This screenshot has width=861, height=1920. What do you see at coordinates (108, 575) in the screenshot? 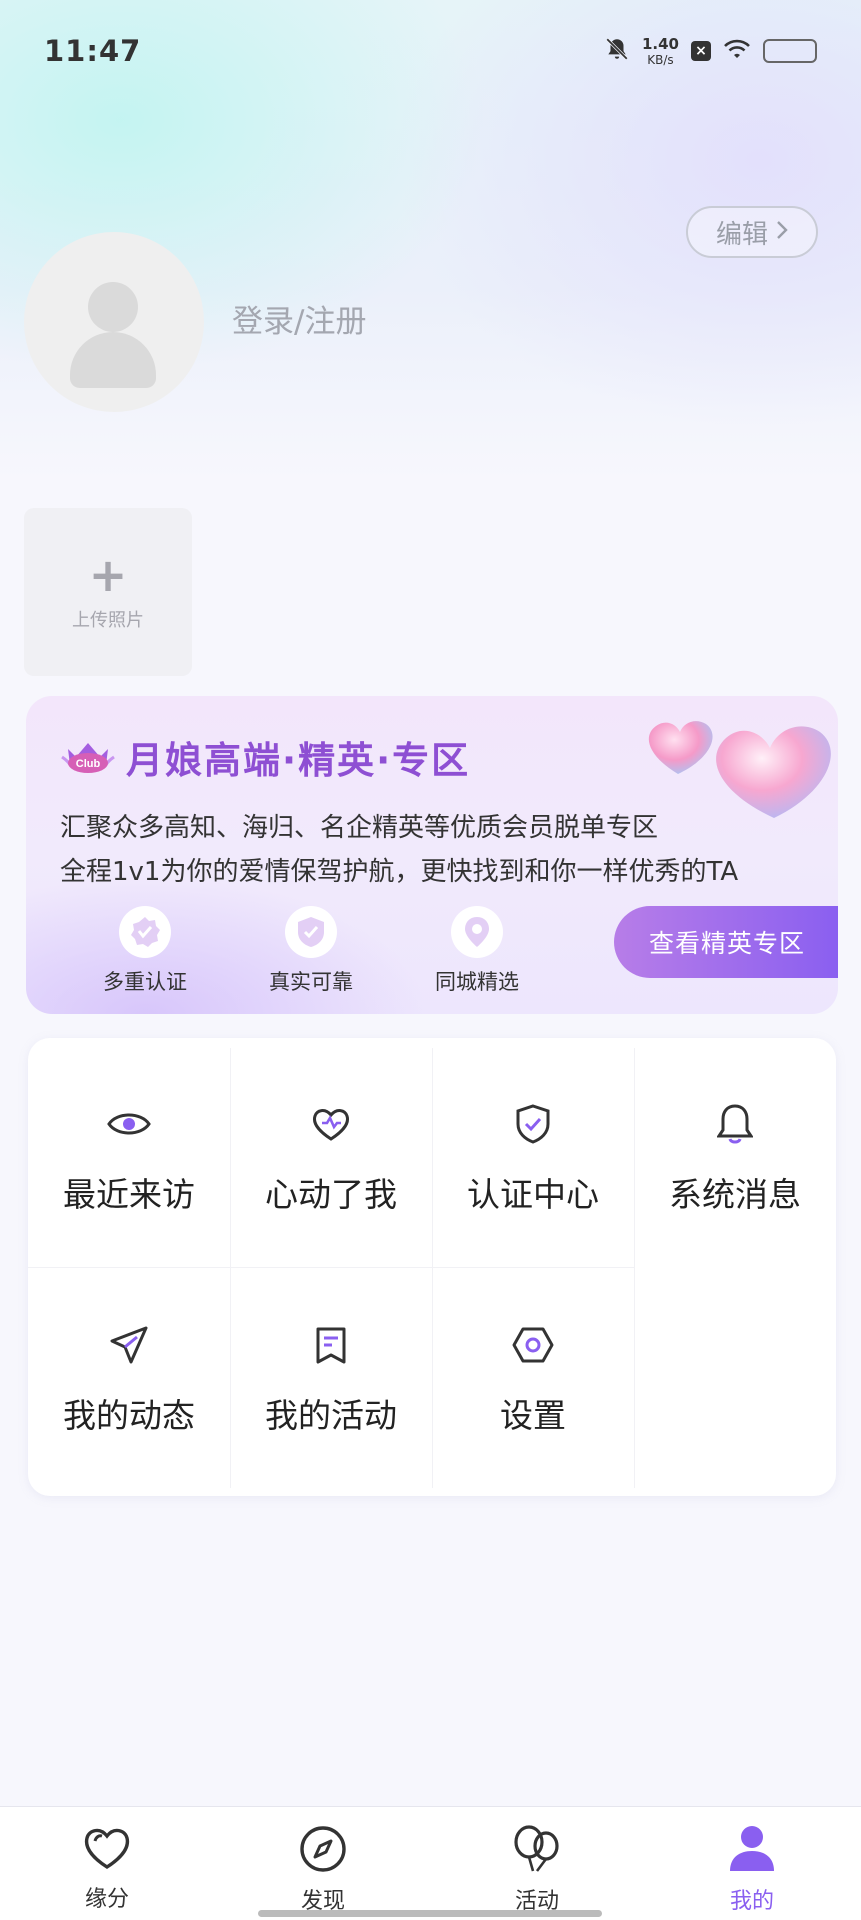
I see `plus-icon: +` at bounding box center [108, 575].